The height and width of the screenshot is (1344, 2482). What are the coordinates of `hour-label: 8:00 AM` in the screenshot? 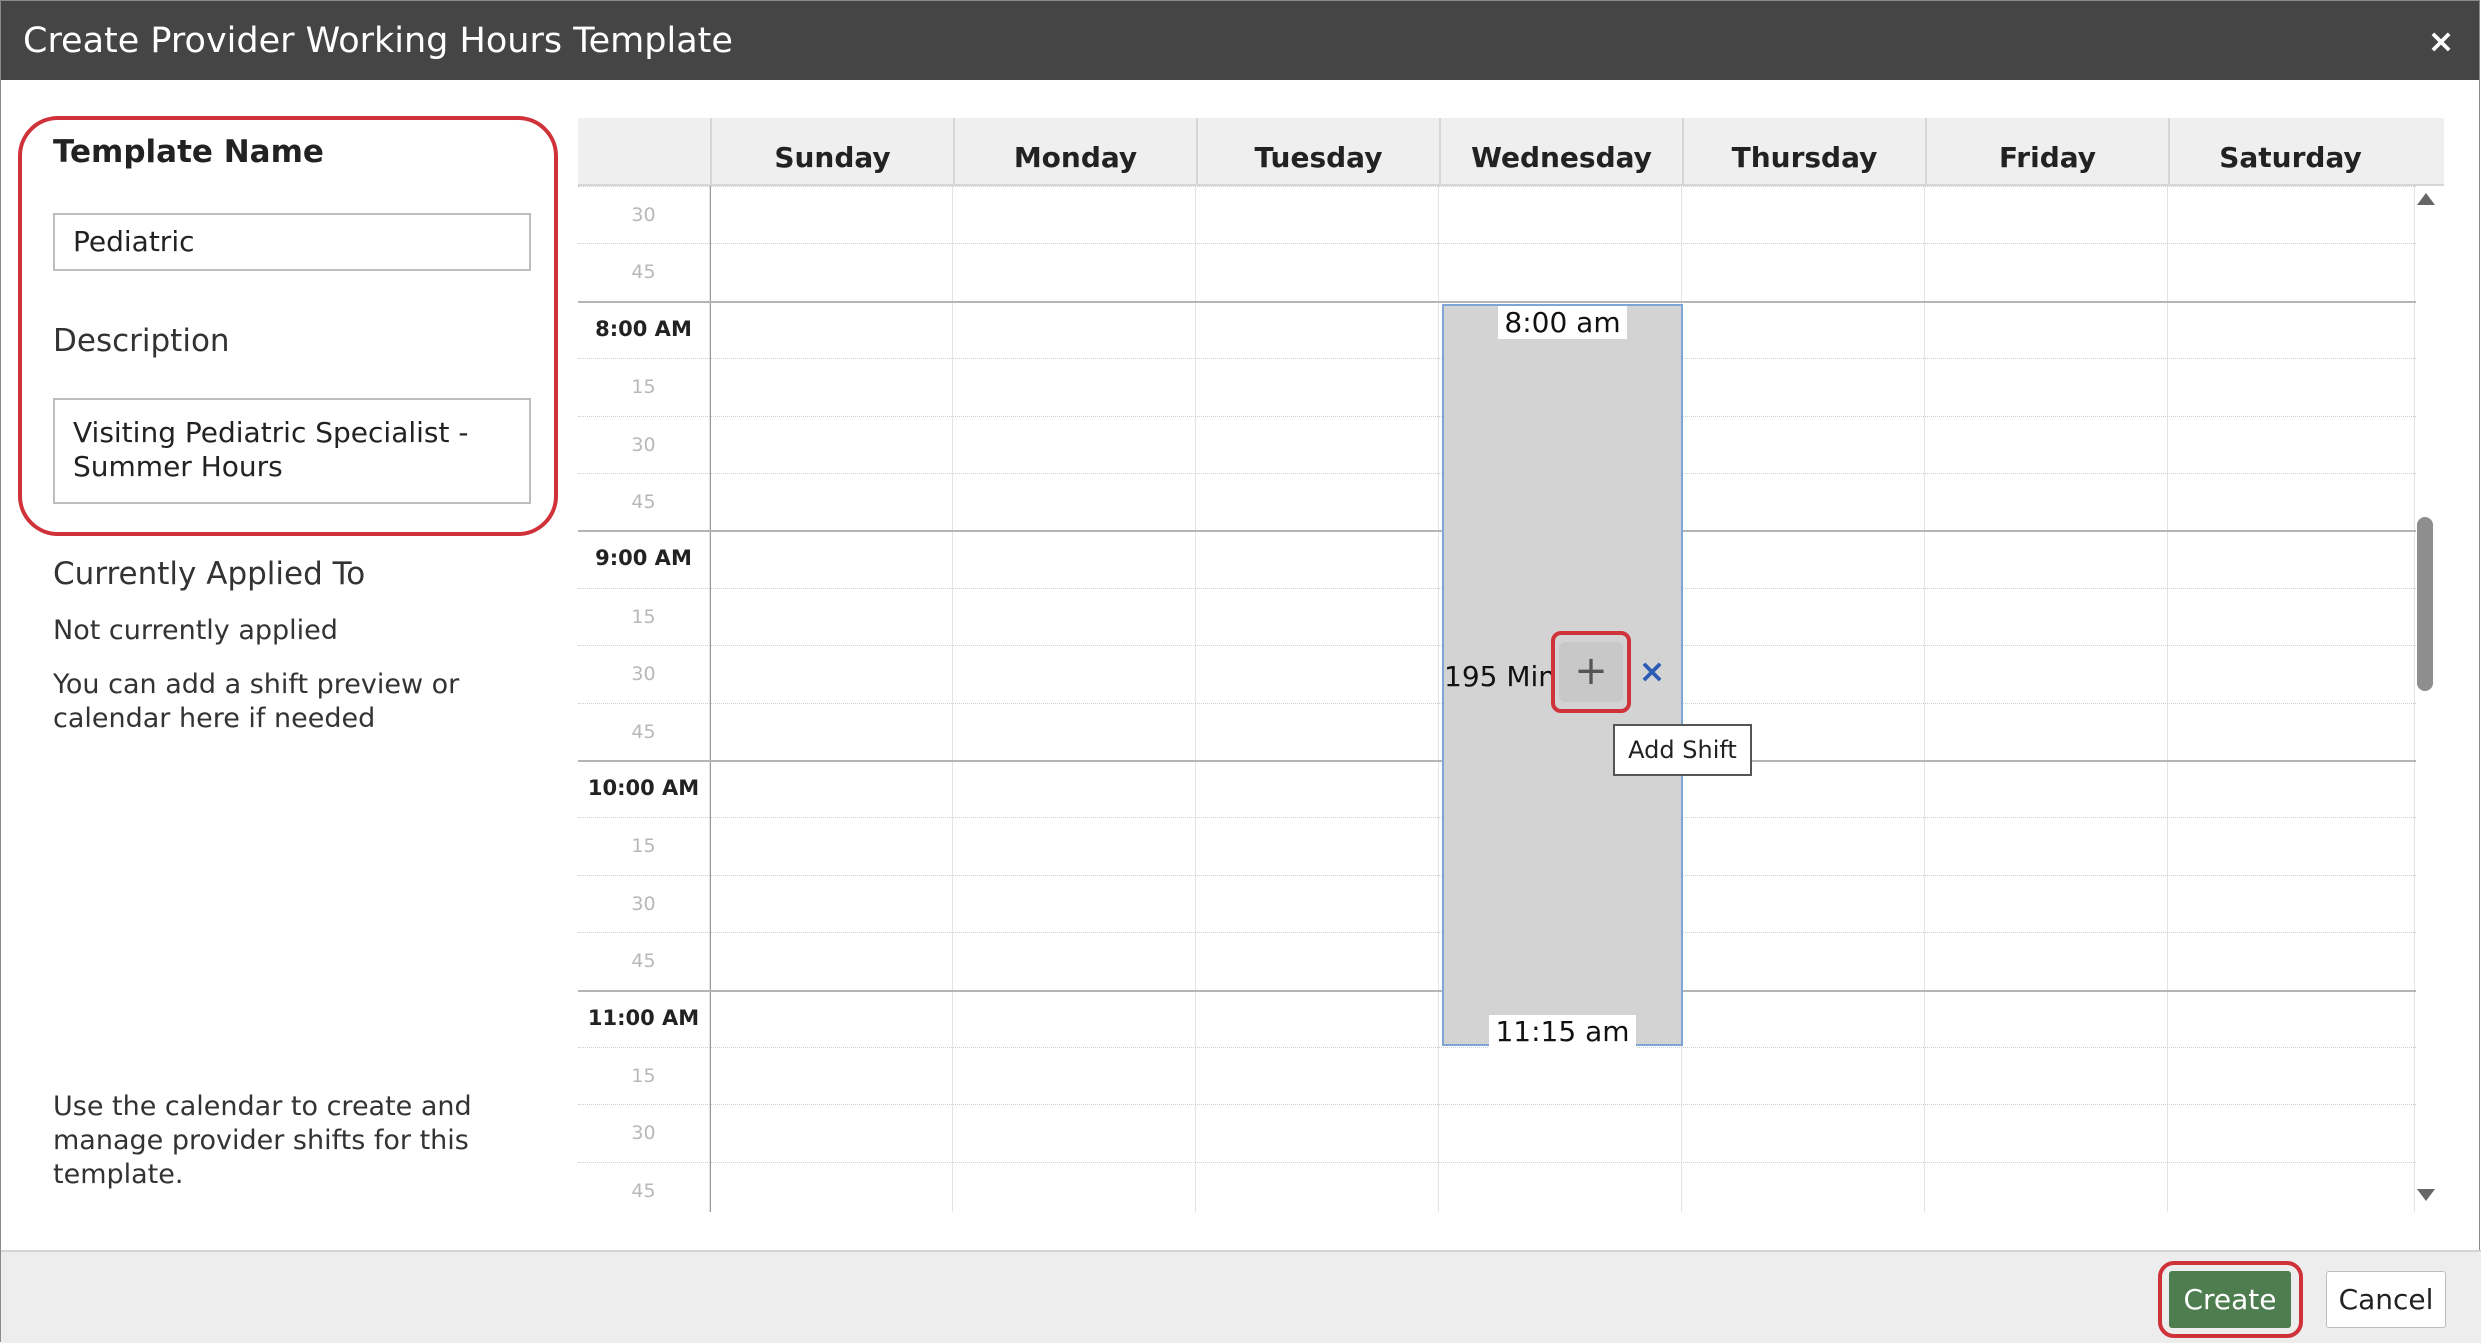 It's located at (643, 328).